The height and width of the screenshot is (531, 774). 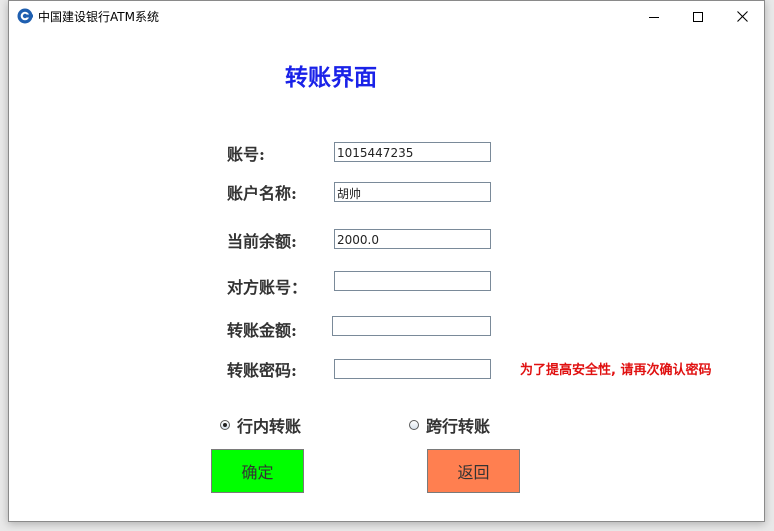 What do you see at coordinates (412, 192) in the screenshot?
I see `account-name-field` at bounding box center [412, 192].